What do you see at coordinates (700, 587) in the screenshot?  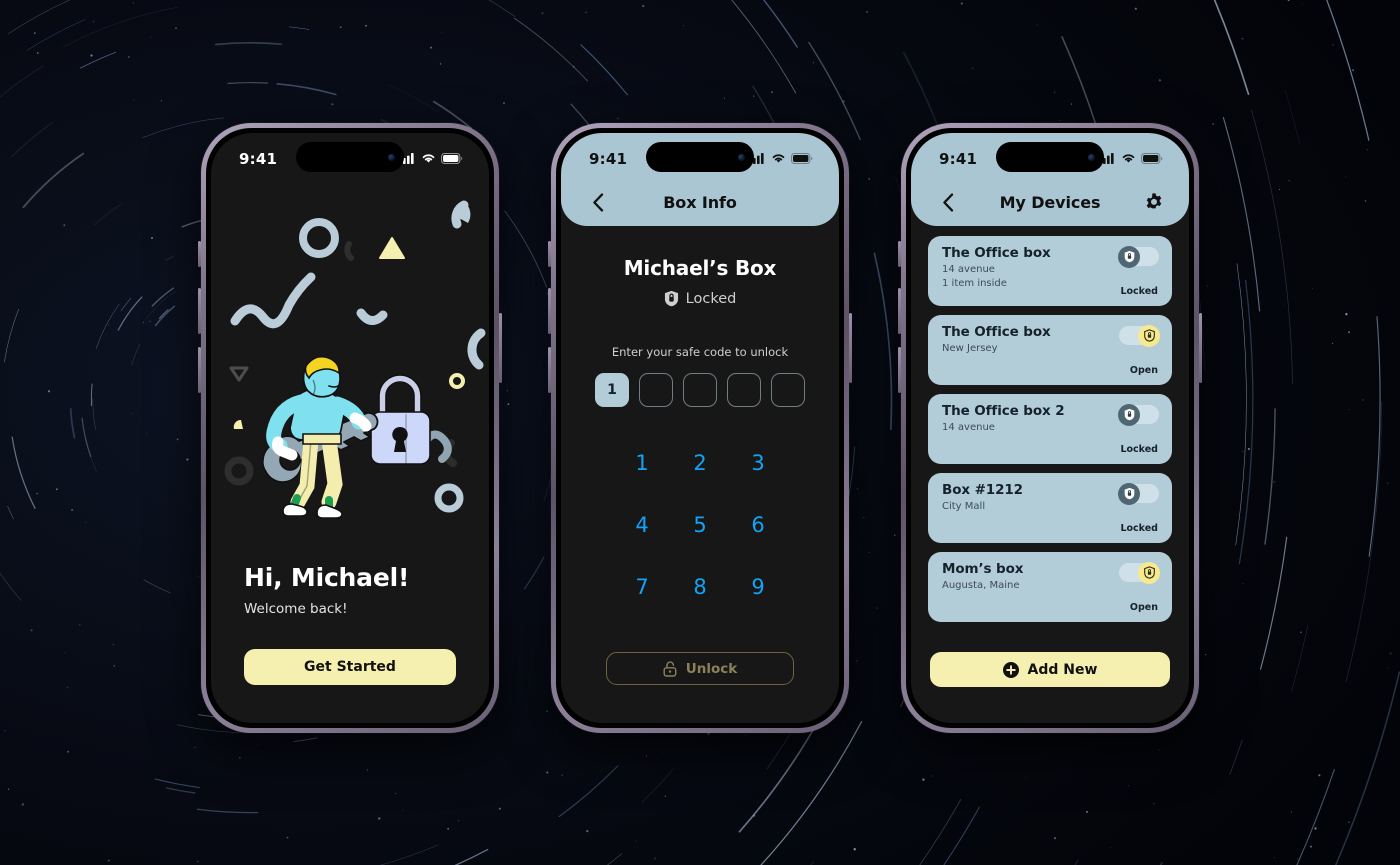 I see `keypad-key-8: 8` at bounding box center [700, 587].